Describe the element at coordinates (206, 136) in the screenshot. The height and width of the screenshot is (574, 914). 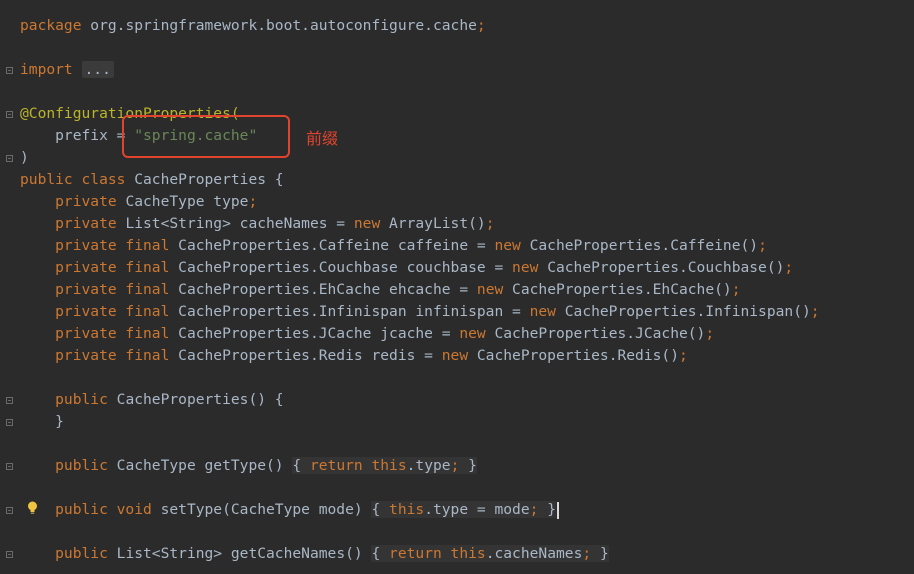
I see `annotation-highlight-box` at that location.